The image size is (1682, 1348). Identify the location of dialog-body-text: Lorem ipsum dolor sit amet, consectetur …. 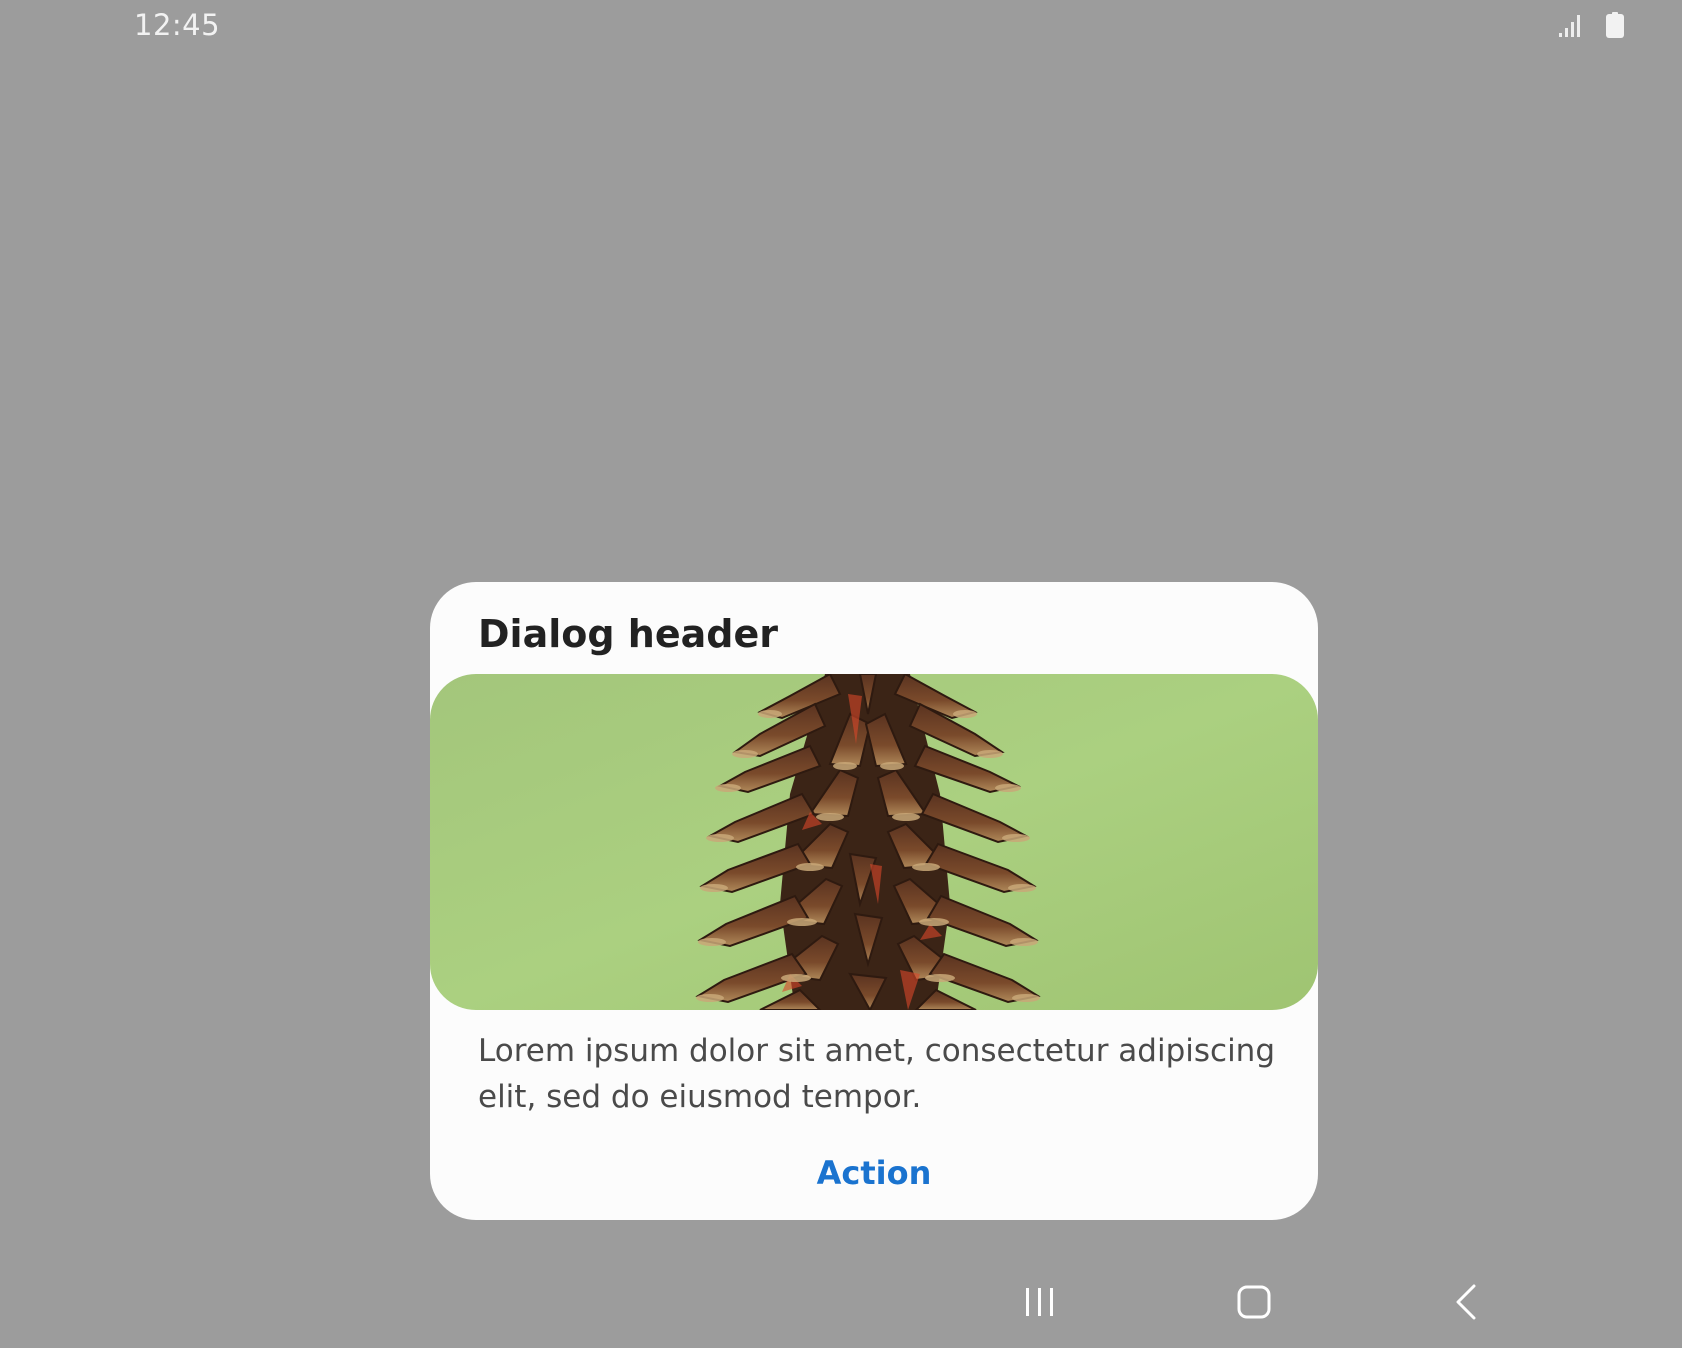
(877, 1074).